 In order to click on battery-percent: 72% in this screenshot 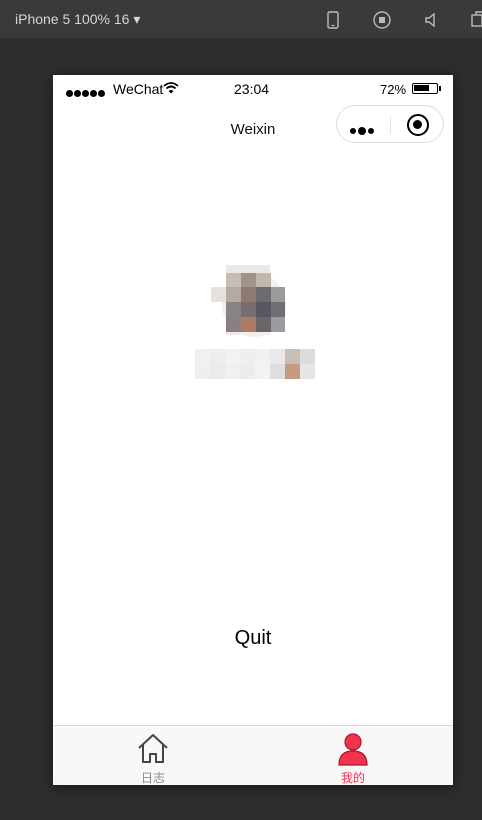, I will do `click(393, 89)`.